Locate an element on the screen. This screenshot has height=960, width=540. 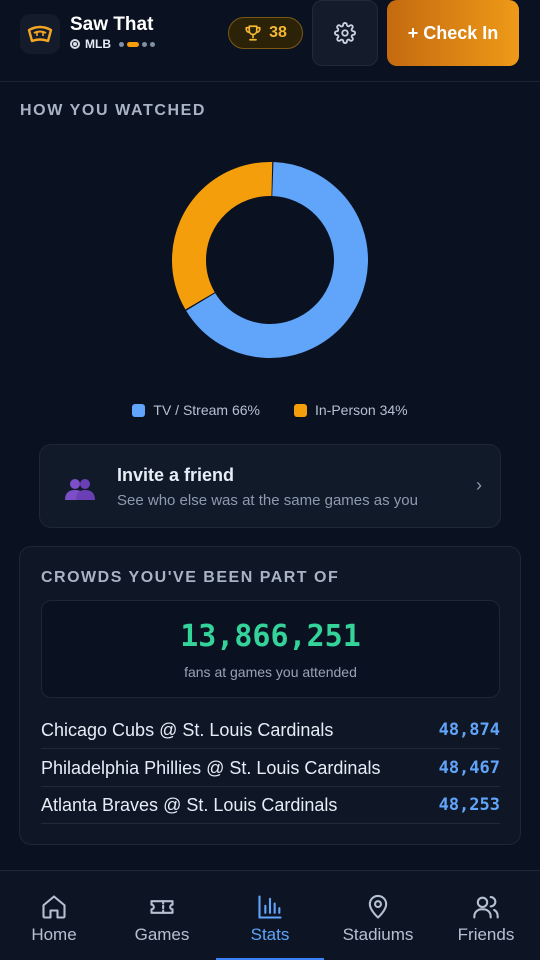
home-icon is located at coordinates (54, 907).